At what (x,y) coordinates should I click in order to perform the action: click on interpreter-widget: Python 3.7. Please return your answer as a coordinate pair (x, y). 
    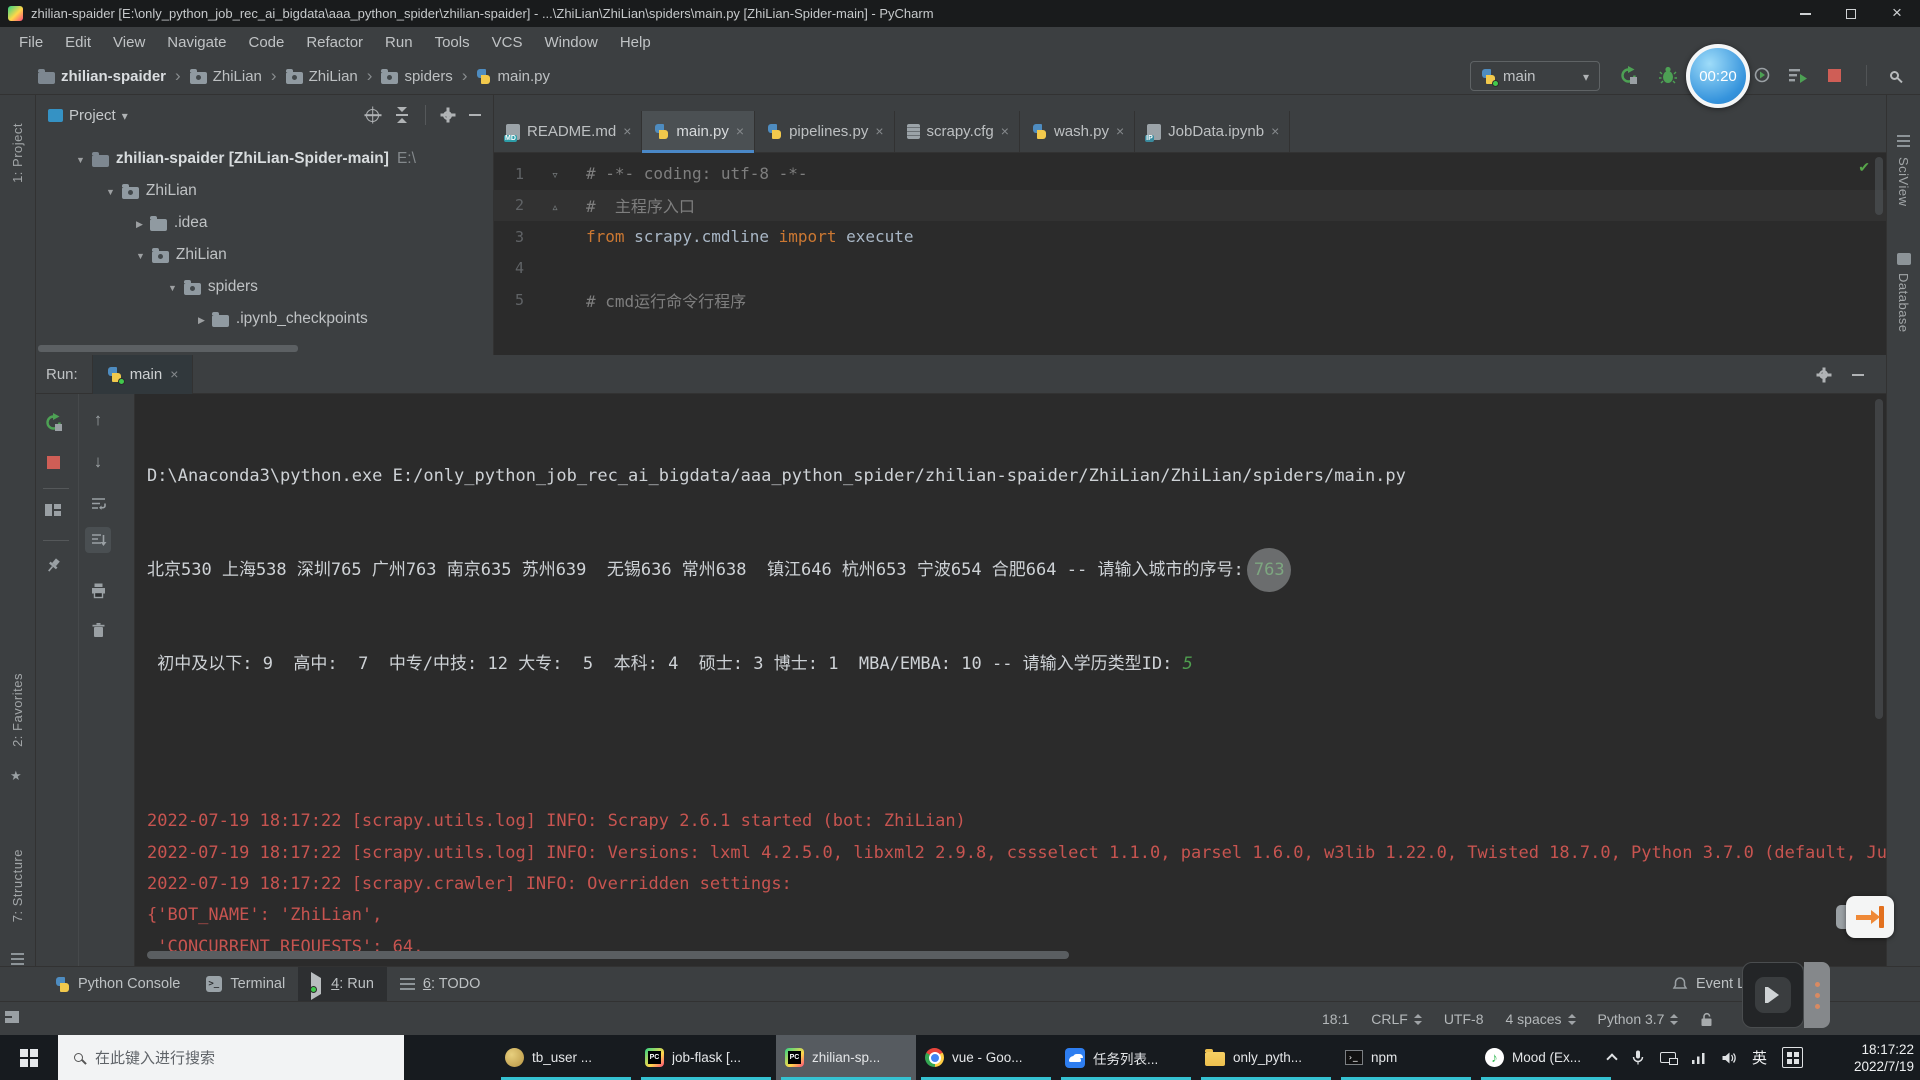
    Looking at the image, I should click on (1638, 1019).